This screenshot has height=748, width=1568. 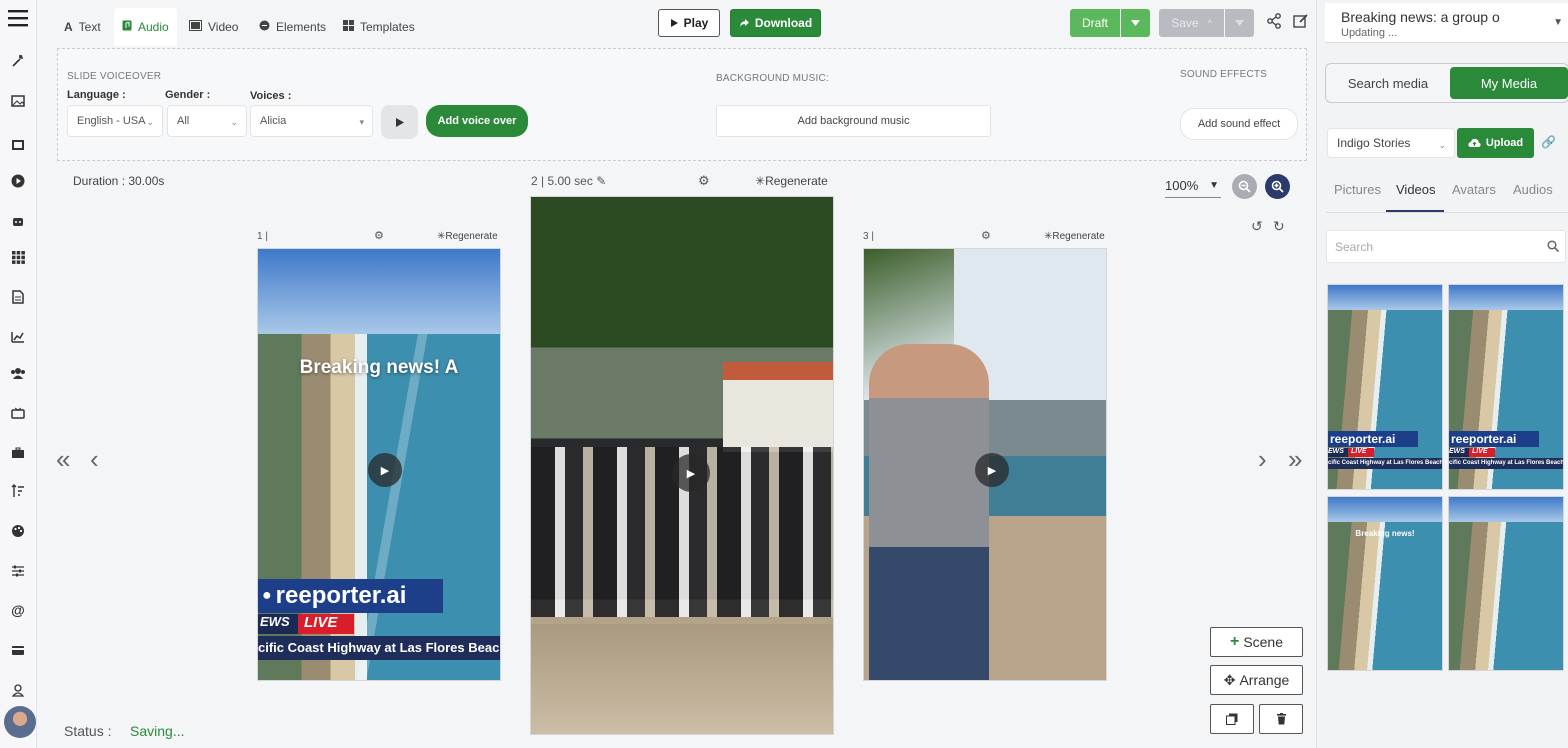 What do you see at coordinates (18, 491) in the screenshot?
I see `sort-icon` at bounding box center [18, 491].